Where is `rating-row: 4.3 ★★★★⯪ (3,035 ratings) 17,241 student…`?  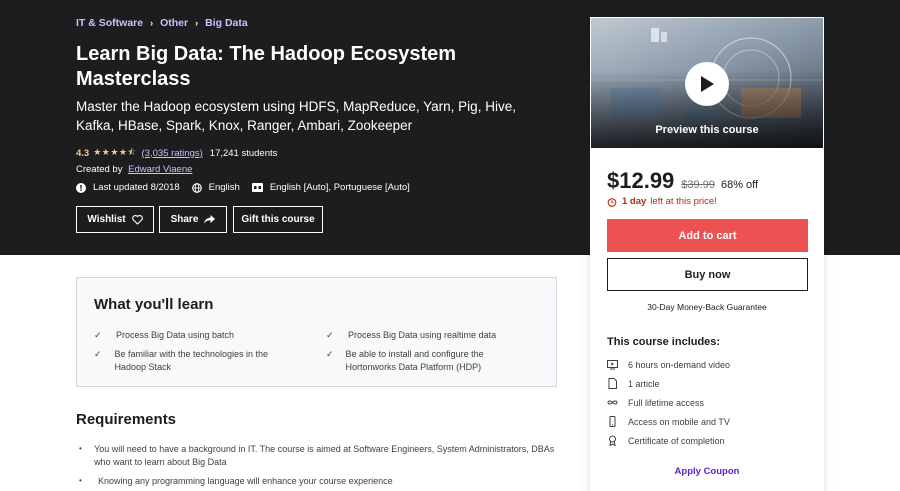 rating-row: 4.3 ★★★★⯪ (3,035 ratings) 17,241 student… is located at coordinates (176, 153).